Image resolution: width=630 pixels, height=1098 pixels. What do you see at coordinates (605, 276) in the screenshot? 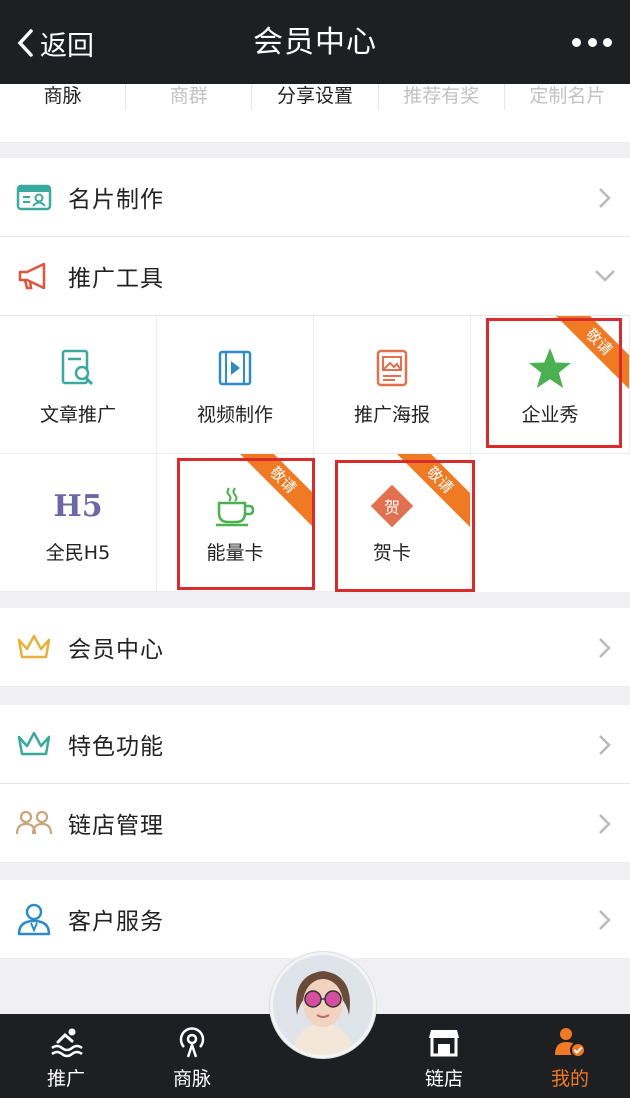
I see `chevron-down-icon` at bounding box center [605, 276].